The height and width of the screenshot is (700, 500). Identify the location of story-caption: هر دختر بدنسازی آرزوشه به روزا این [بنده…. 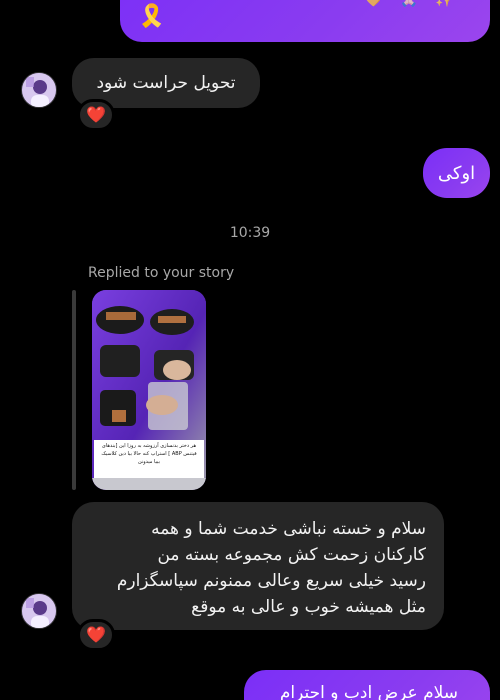
(149, 454).